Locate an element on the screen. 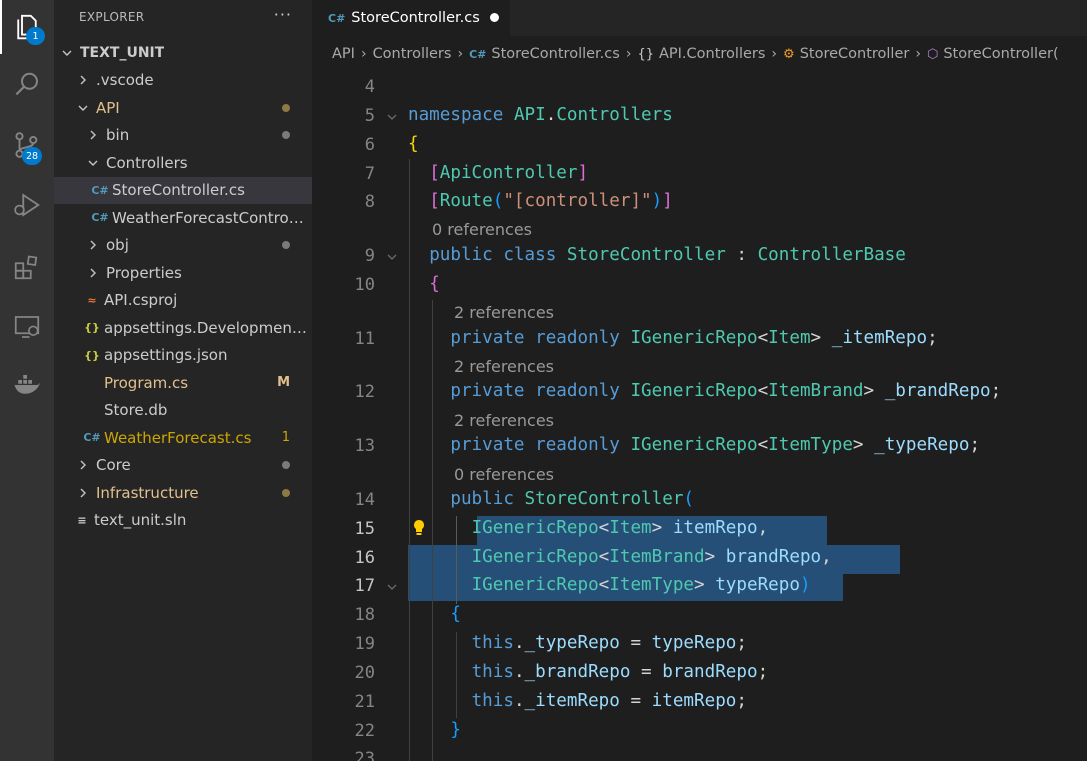  tree-item-controllers: Controllers is located at coordinates (183, 163).